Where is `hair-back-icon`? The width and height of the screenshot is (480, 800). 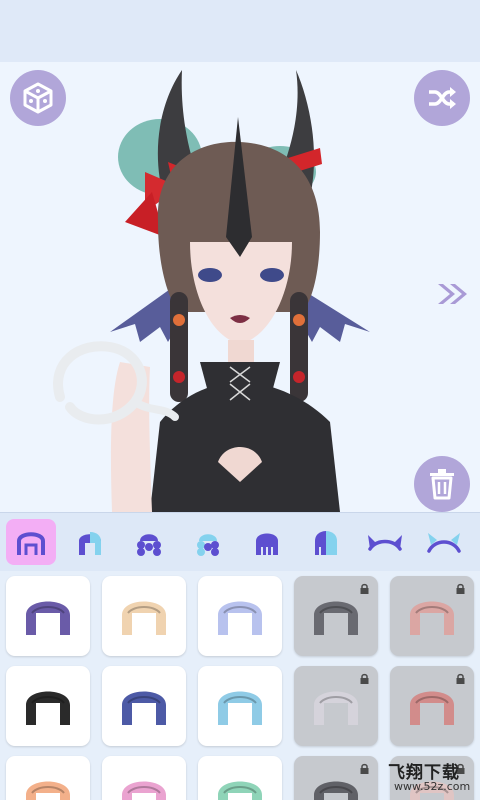 hair-back-icon is located at coordinates (267, 544).